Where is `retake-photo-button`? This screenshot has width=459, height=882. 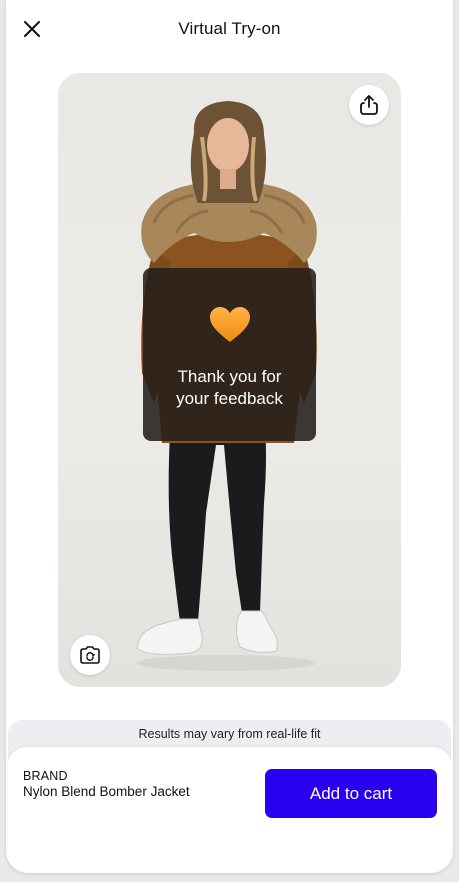
retake-photo-button is located at coordinates (90, 655).